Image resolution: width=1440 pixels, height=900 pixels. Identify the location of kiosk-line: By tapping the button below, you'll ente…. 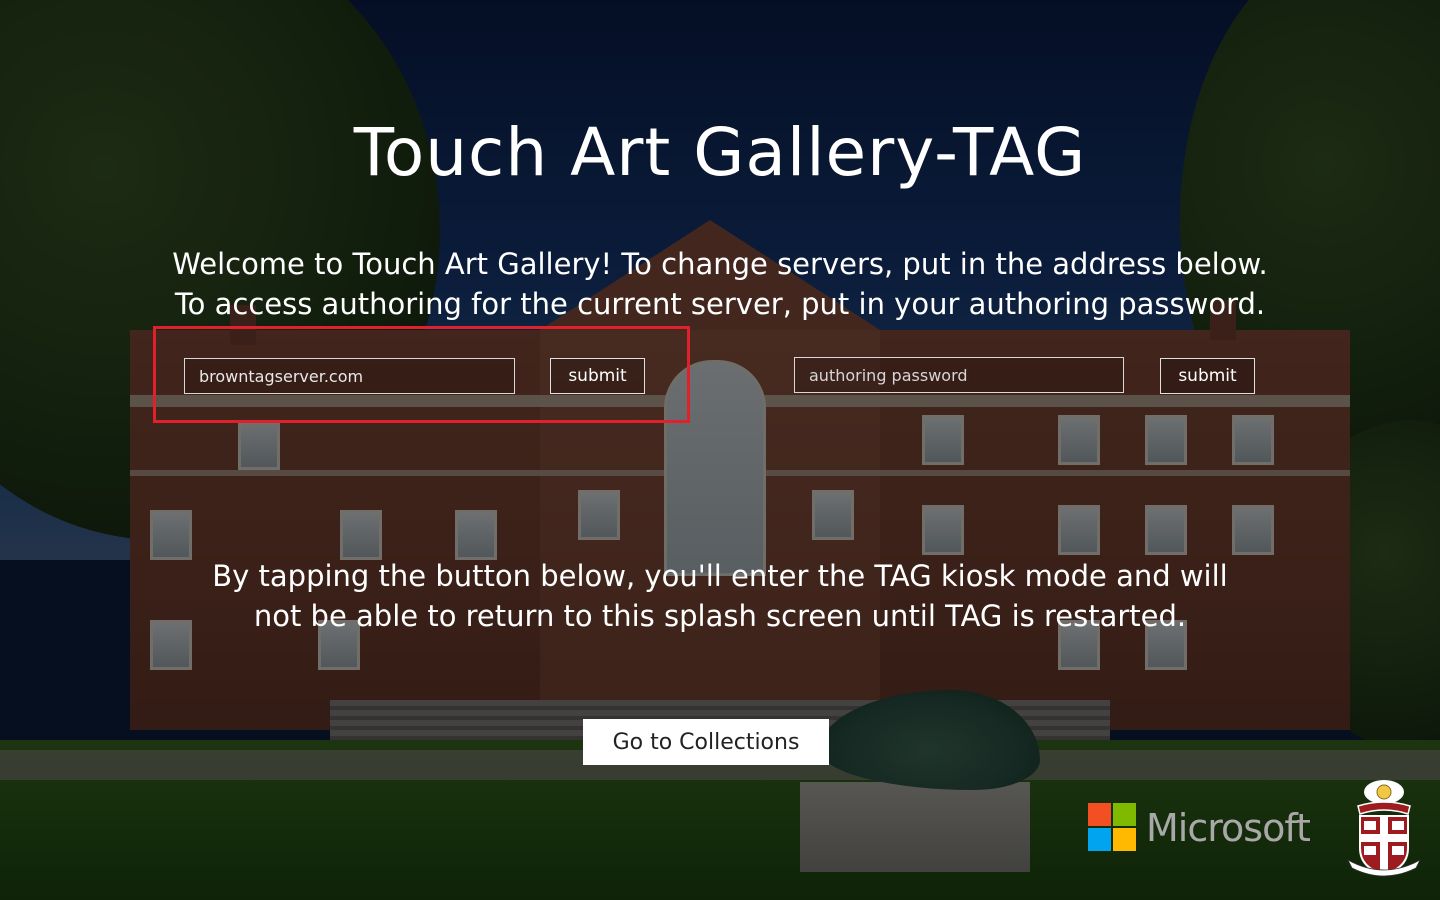
(720, 576).